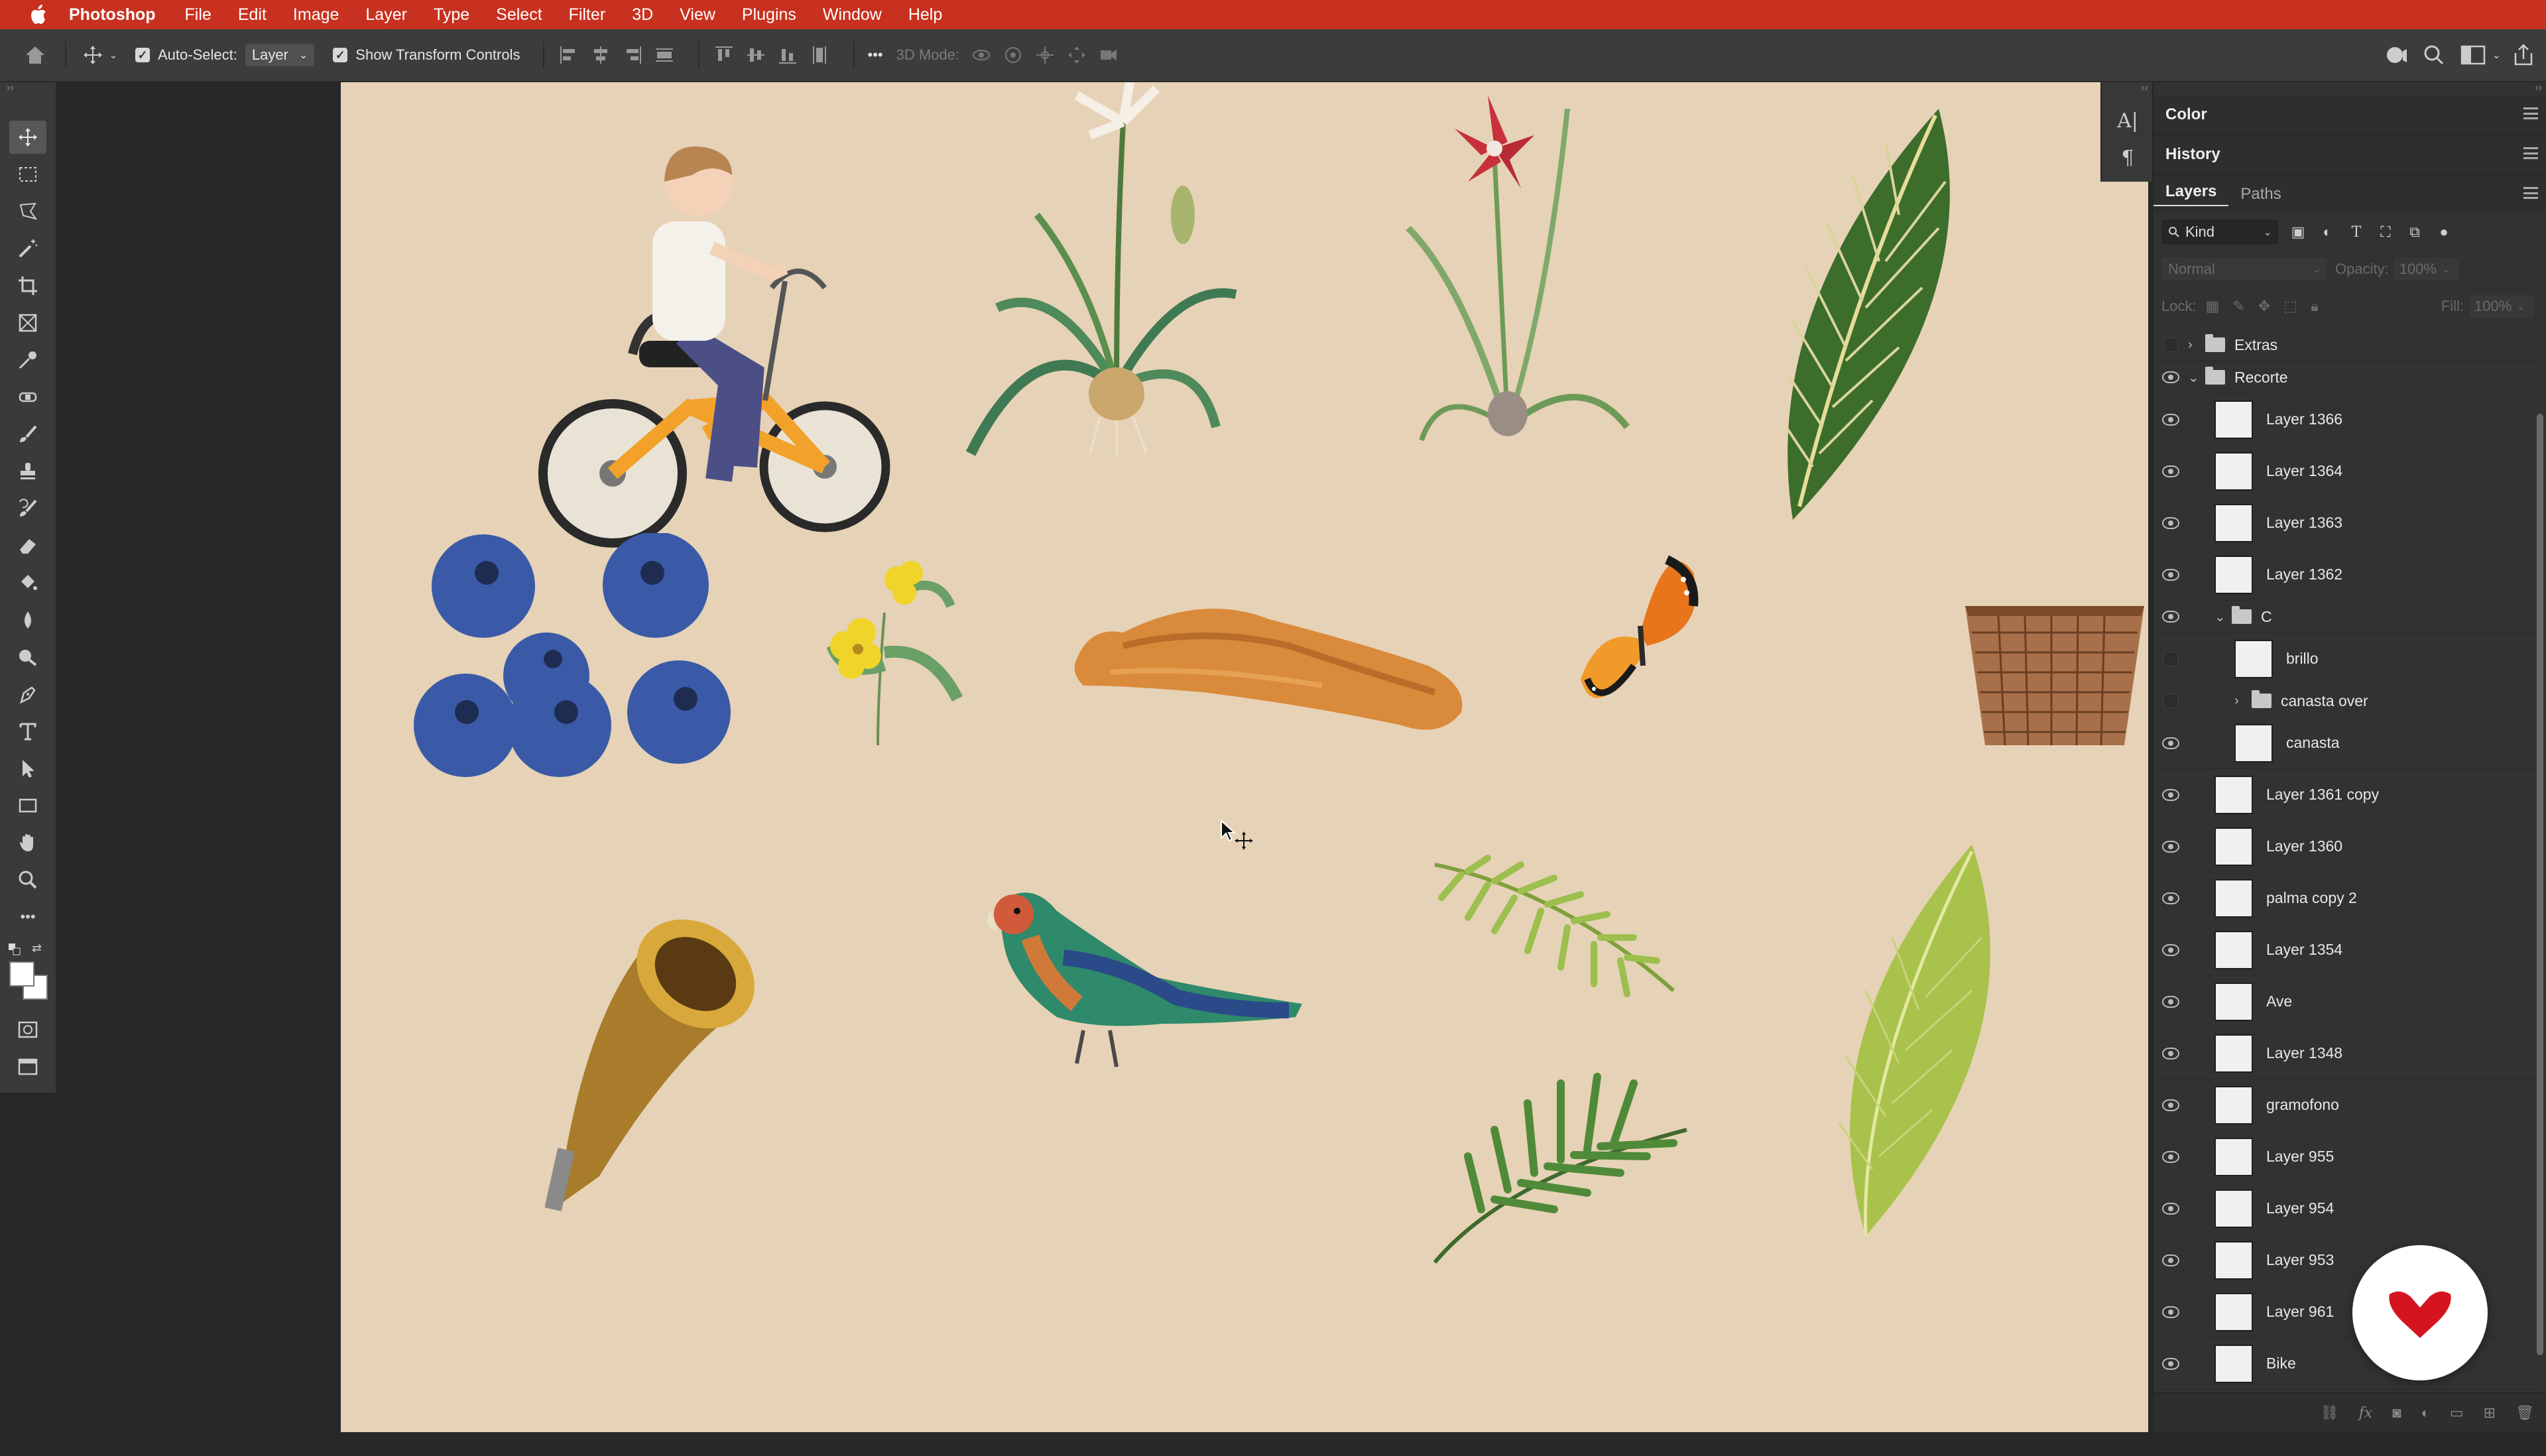 This screenshot has height=1456, width=2546. Describe the element at coordinates (2523, 55) in the screenshot. I see `share-icon` at that location.